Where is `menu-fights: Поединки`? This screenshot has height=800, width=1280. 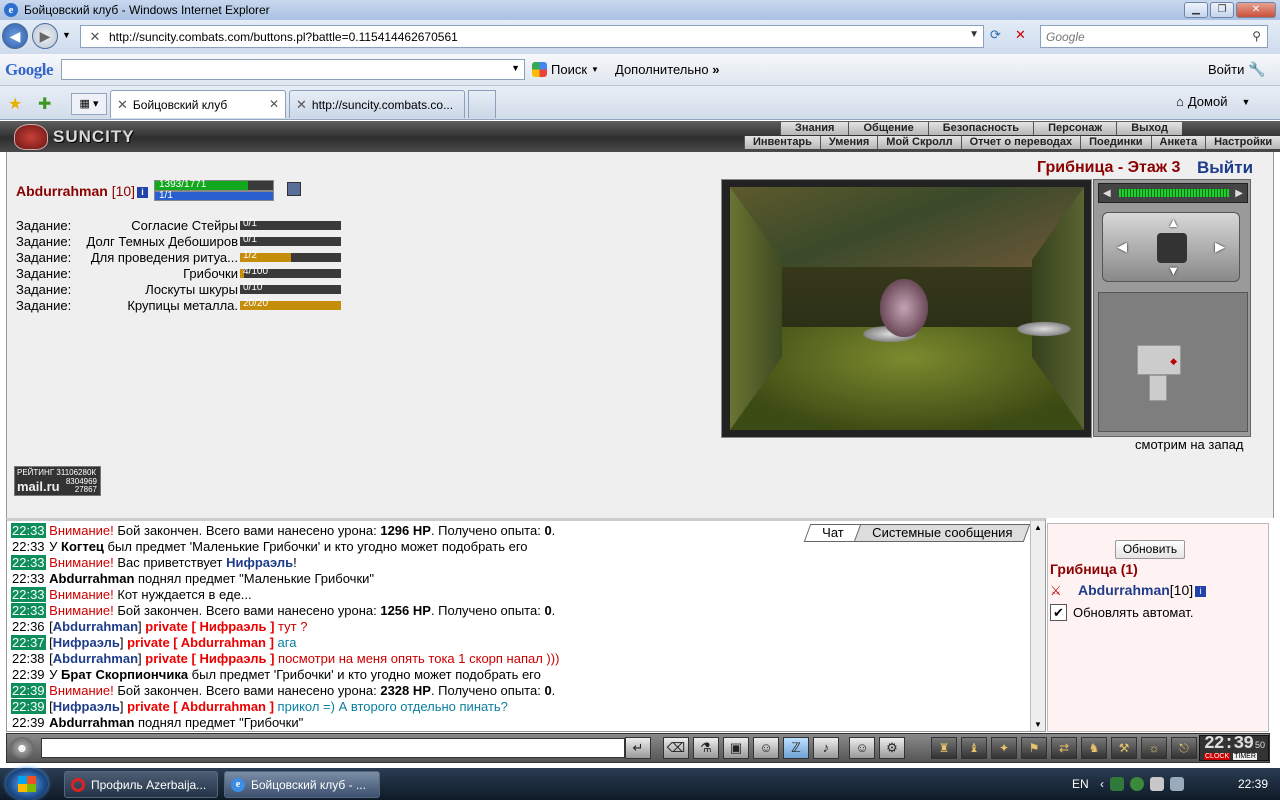 menu-fights: Поединки is located at coordinates (1115, 142).